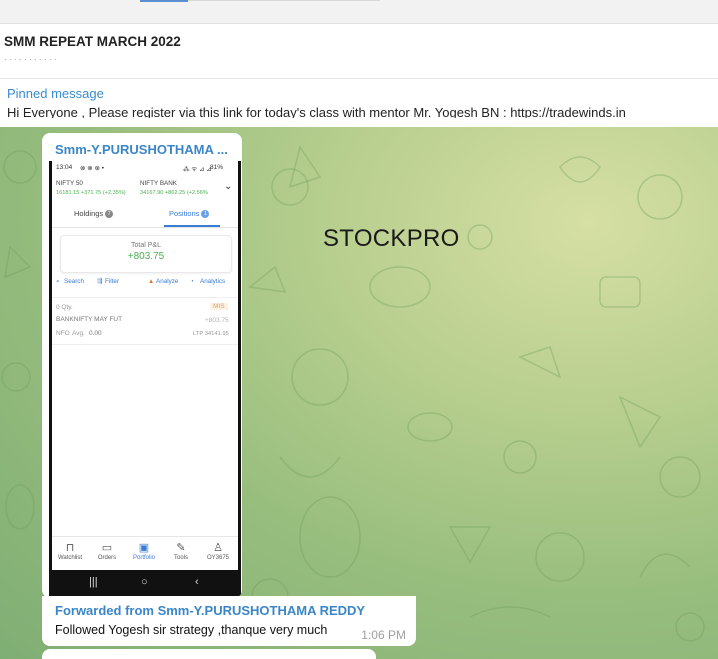 Image resolution: width=718 pixels, height=659 pixels. I want to click on search-icon: ⌕, so click(58, 281).